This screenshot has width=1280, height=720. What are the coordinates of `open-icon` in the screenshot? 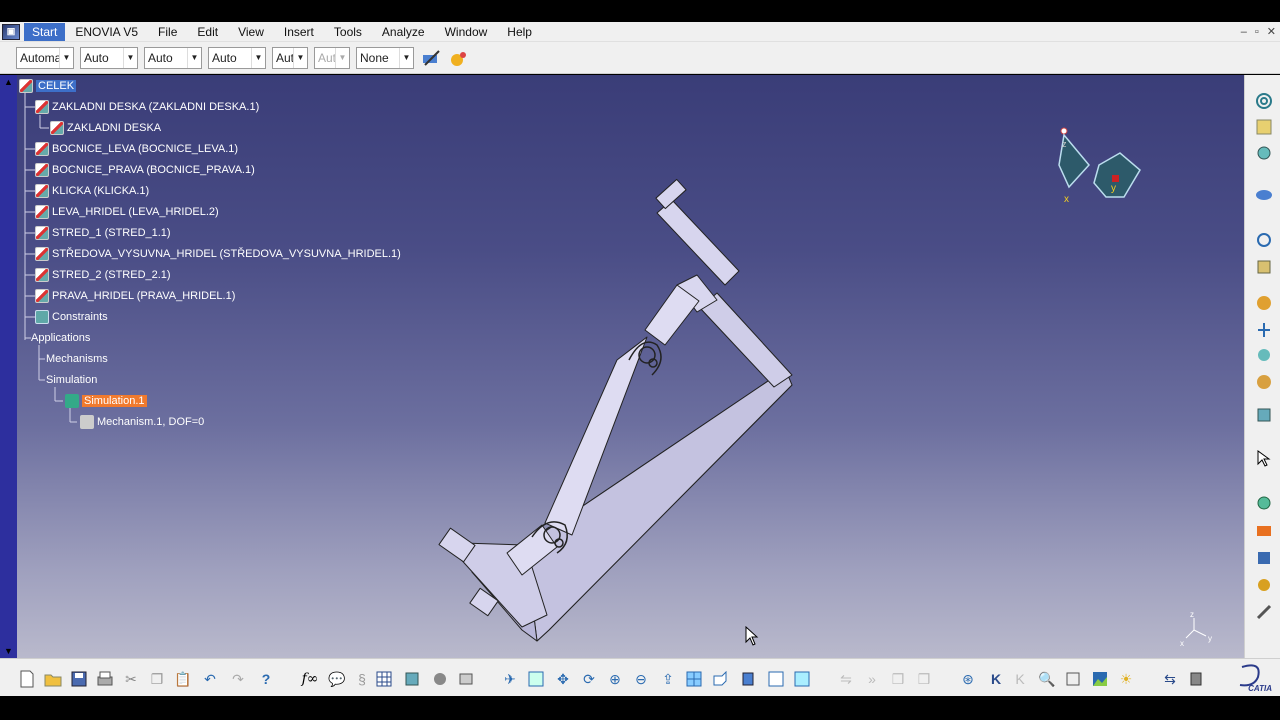 It's located at (53, 679).